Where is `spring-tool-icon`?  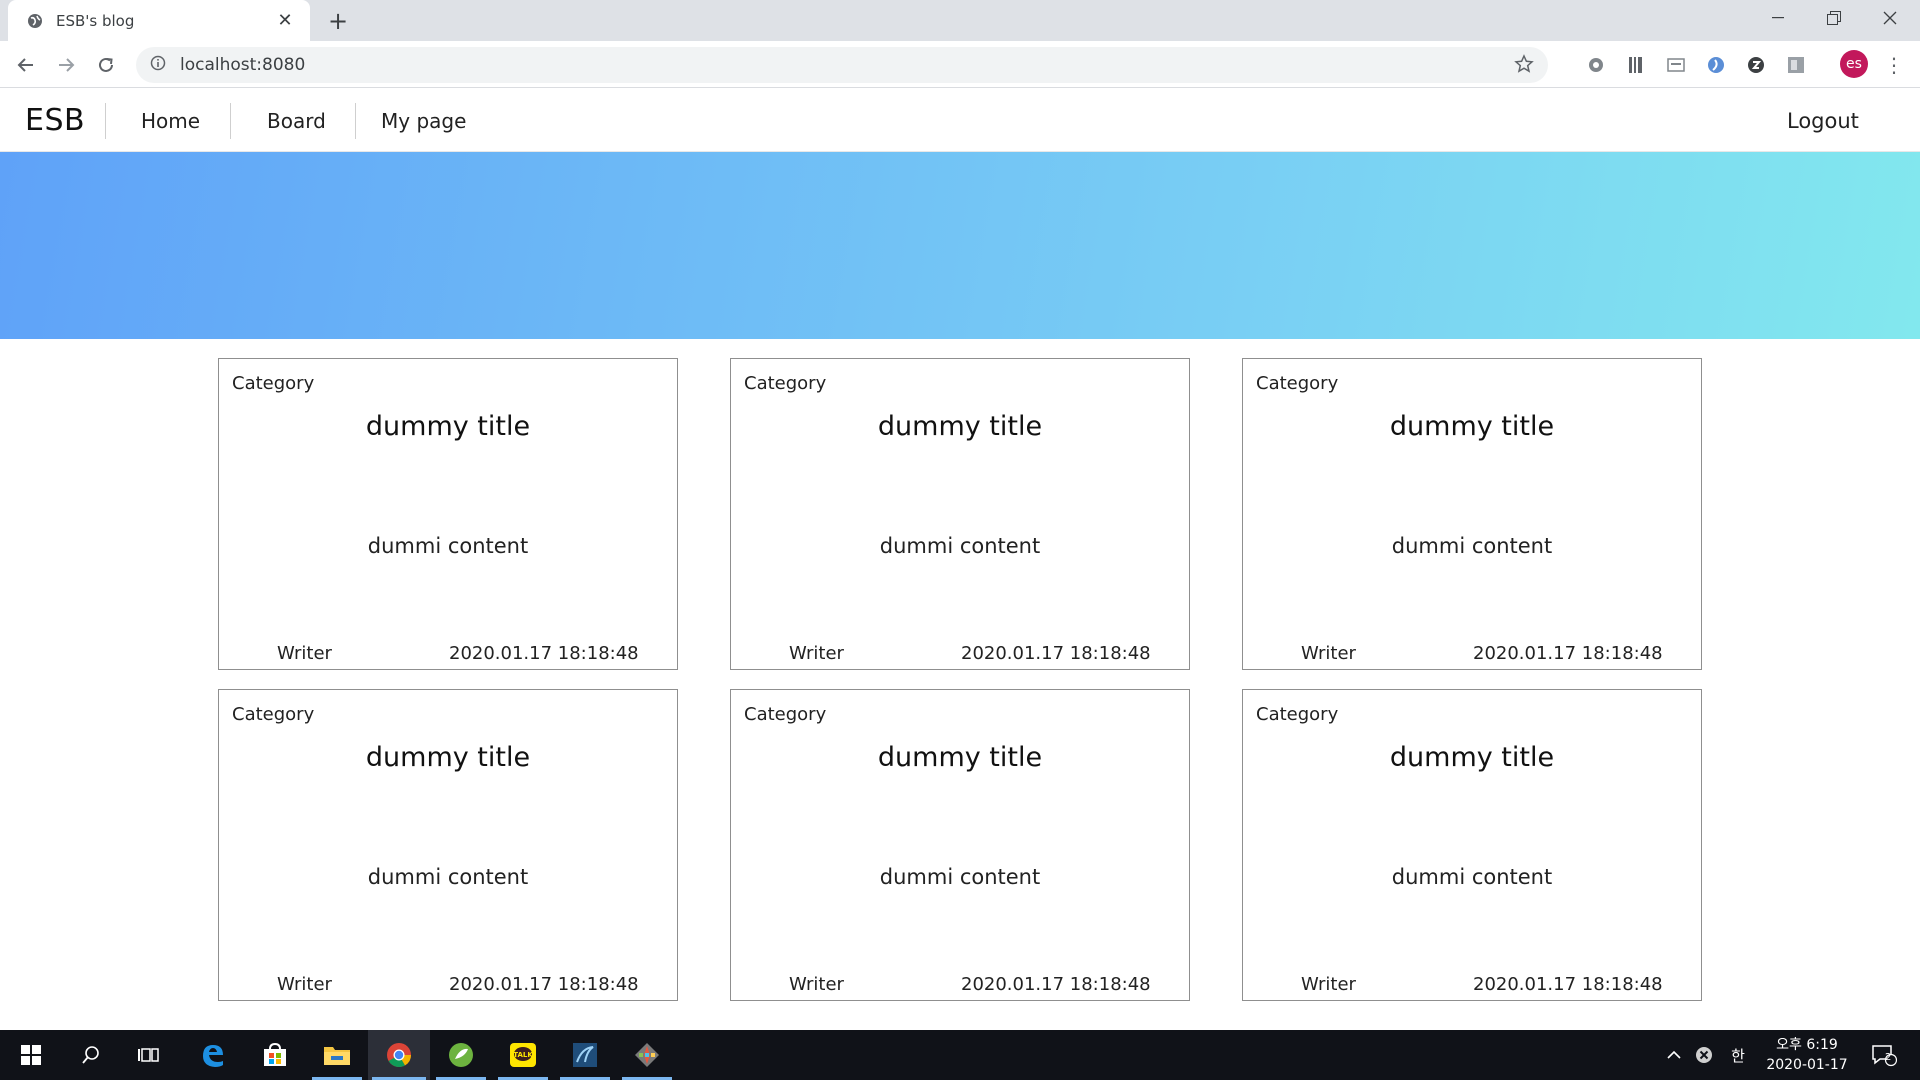 spring-tool-icon is located at coordinates (461, 1055).